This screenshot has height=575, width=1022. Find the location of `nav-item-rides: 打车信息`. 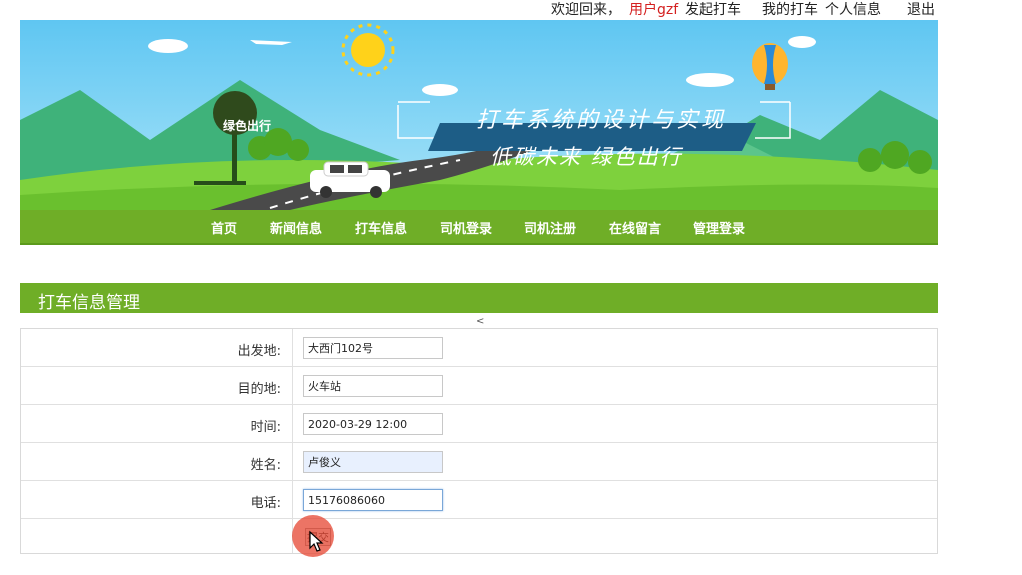

nav-item-rides: 打车信息 is located at coordinates (381, 227).